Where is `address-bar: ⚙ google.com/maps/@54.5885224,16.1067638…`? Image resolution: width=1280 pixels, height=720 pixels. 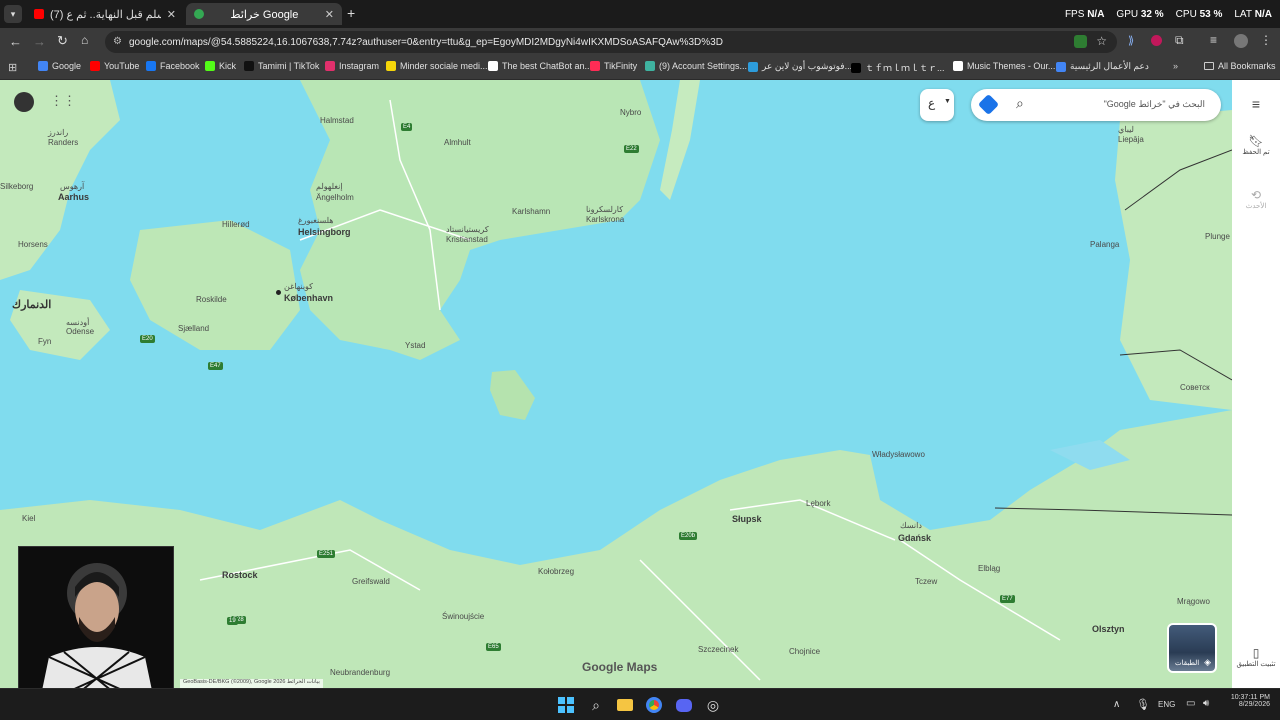 address-bar: ⚙ google.com/maps/@54.5885224,16.1067638… is located at coordinates (611, 42).